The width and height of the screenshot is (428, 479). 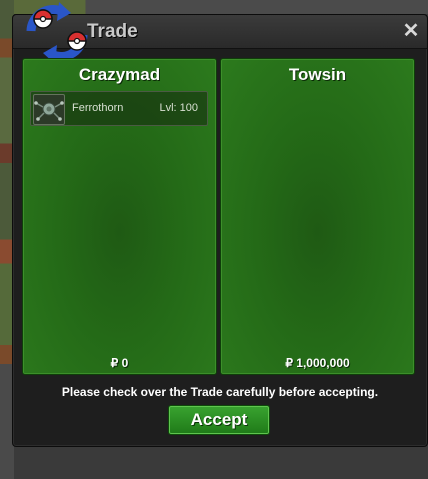 I want to click on accept-button: Accept, so click(x=219, y=420).